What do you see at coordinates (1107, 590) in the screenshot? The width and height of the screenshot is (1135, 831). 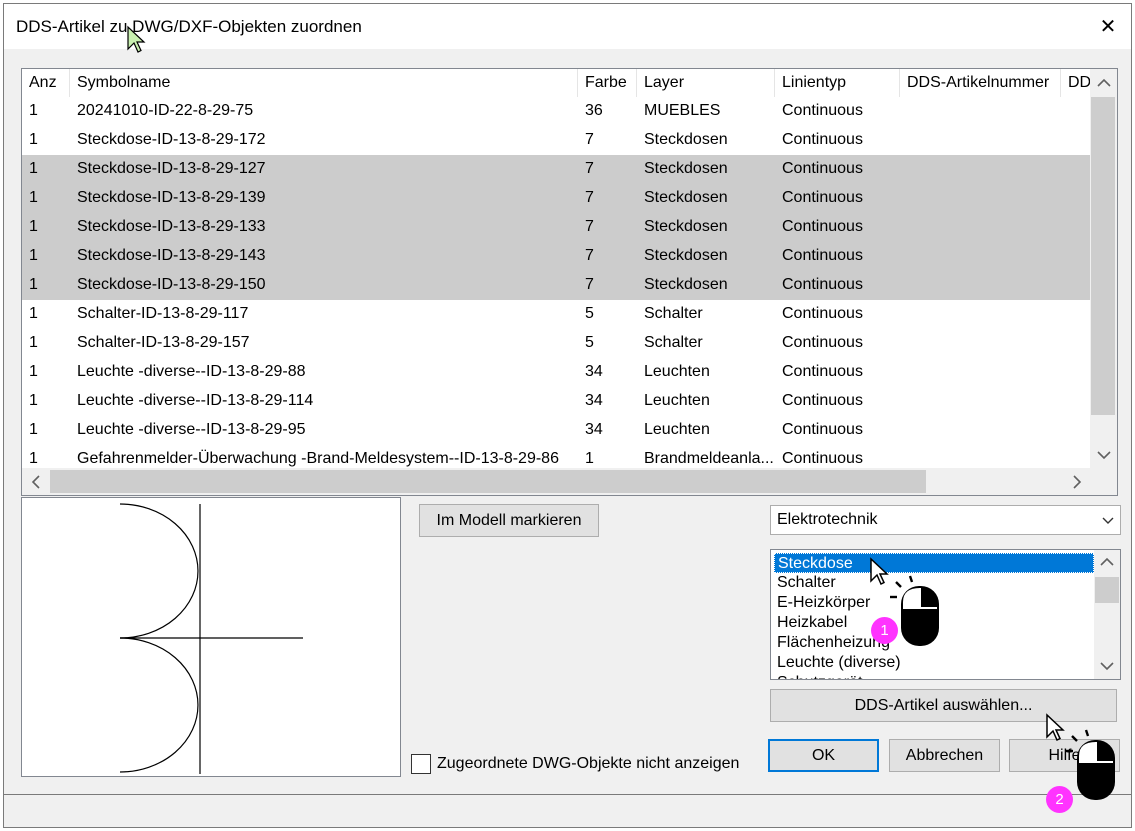 I see `listbox-scroll-thumb` at bounding box center [1107, 590].